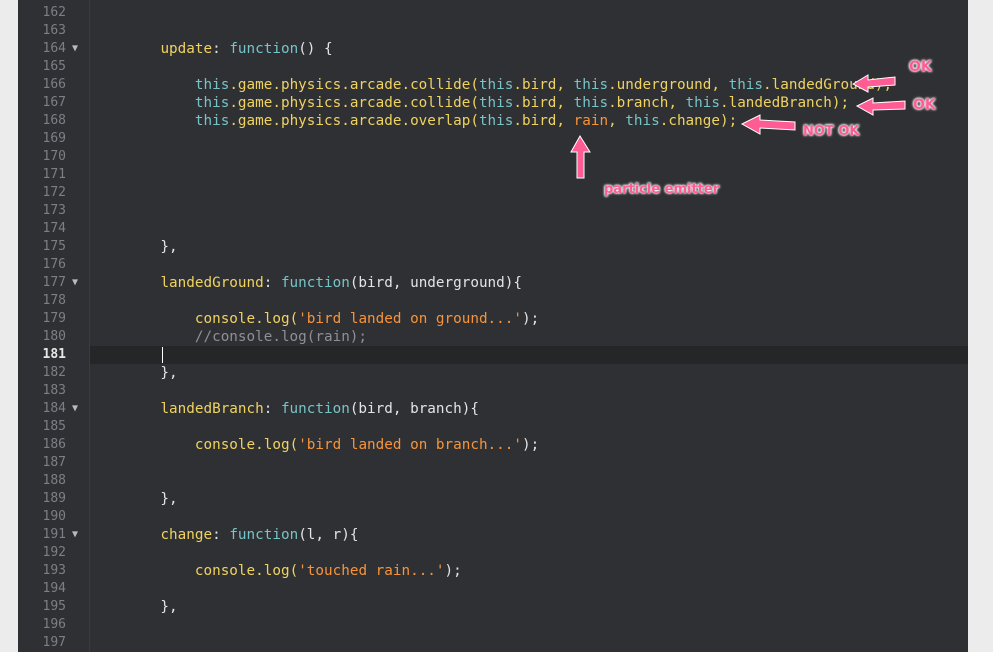 This screenshot has height=652, width=993. I want to click on line-number: 179, so click(54, 318).